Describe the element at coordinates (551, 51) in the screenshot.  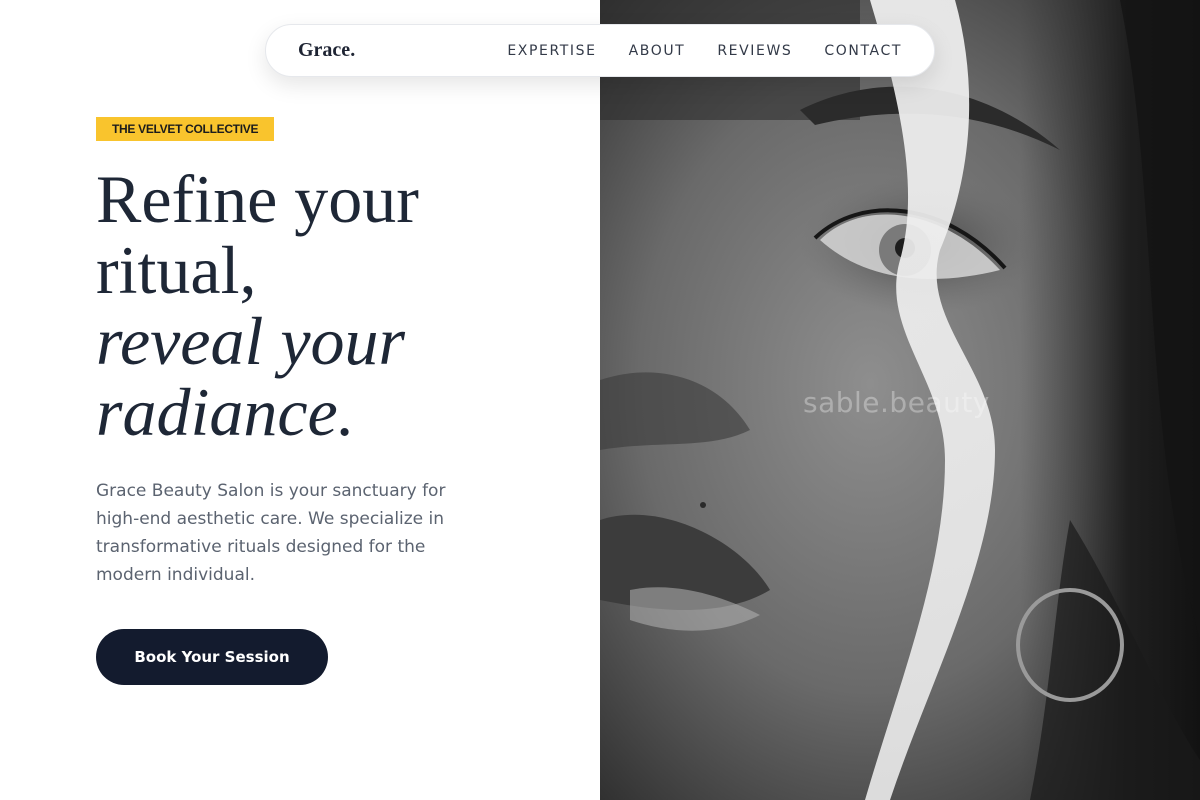
I see `nav-link-expertise: EXPERTISE` at that location.